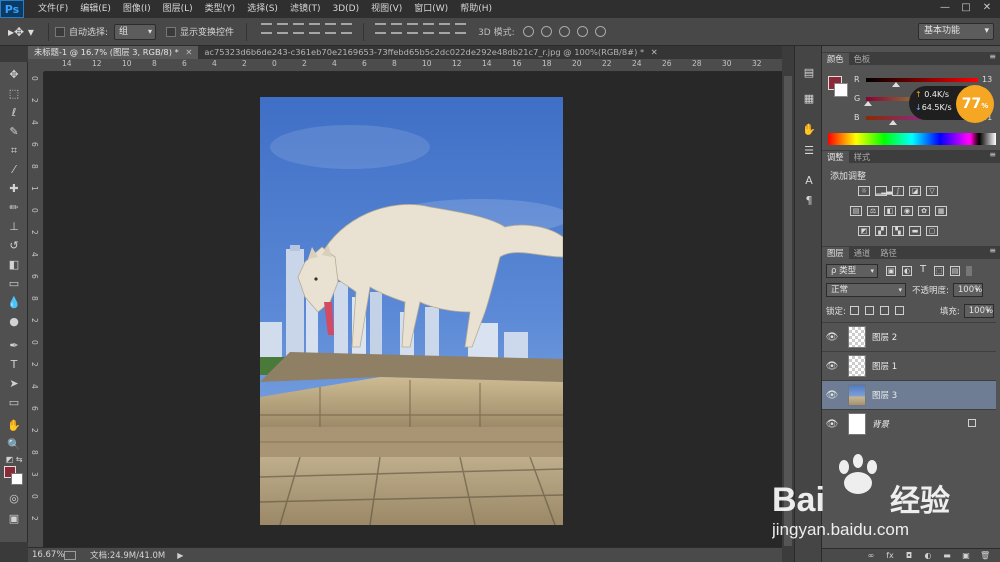 The width and height of the screenshot is (1000, 562). What do you see at coordinates (884, 337) in the screenshot?
I see `layer-name: 图层 2` at bounding box center [884, 337].